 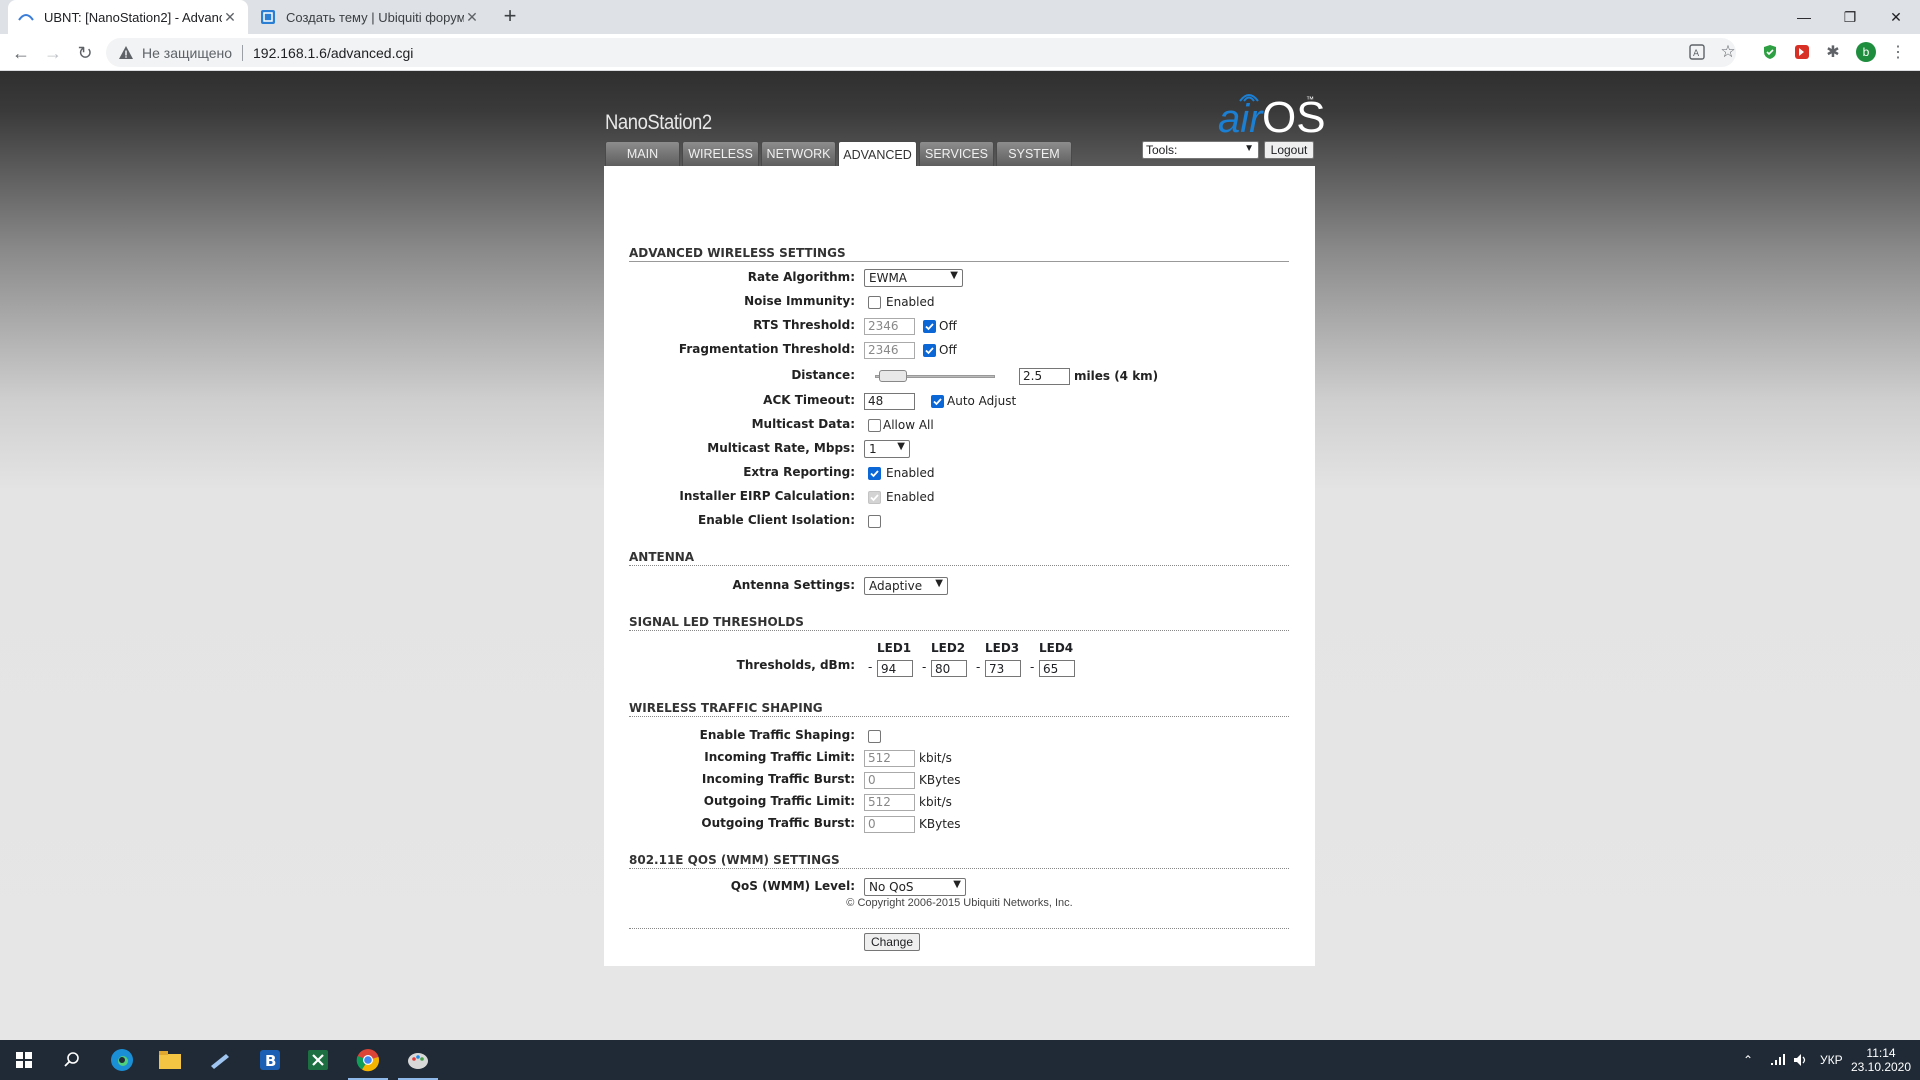 I want to click on address-bar: Не защищено 192.168.1.6/advanced.cgi, so click(x=921, y=52).